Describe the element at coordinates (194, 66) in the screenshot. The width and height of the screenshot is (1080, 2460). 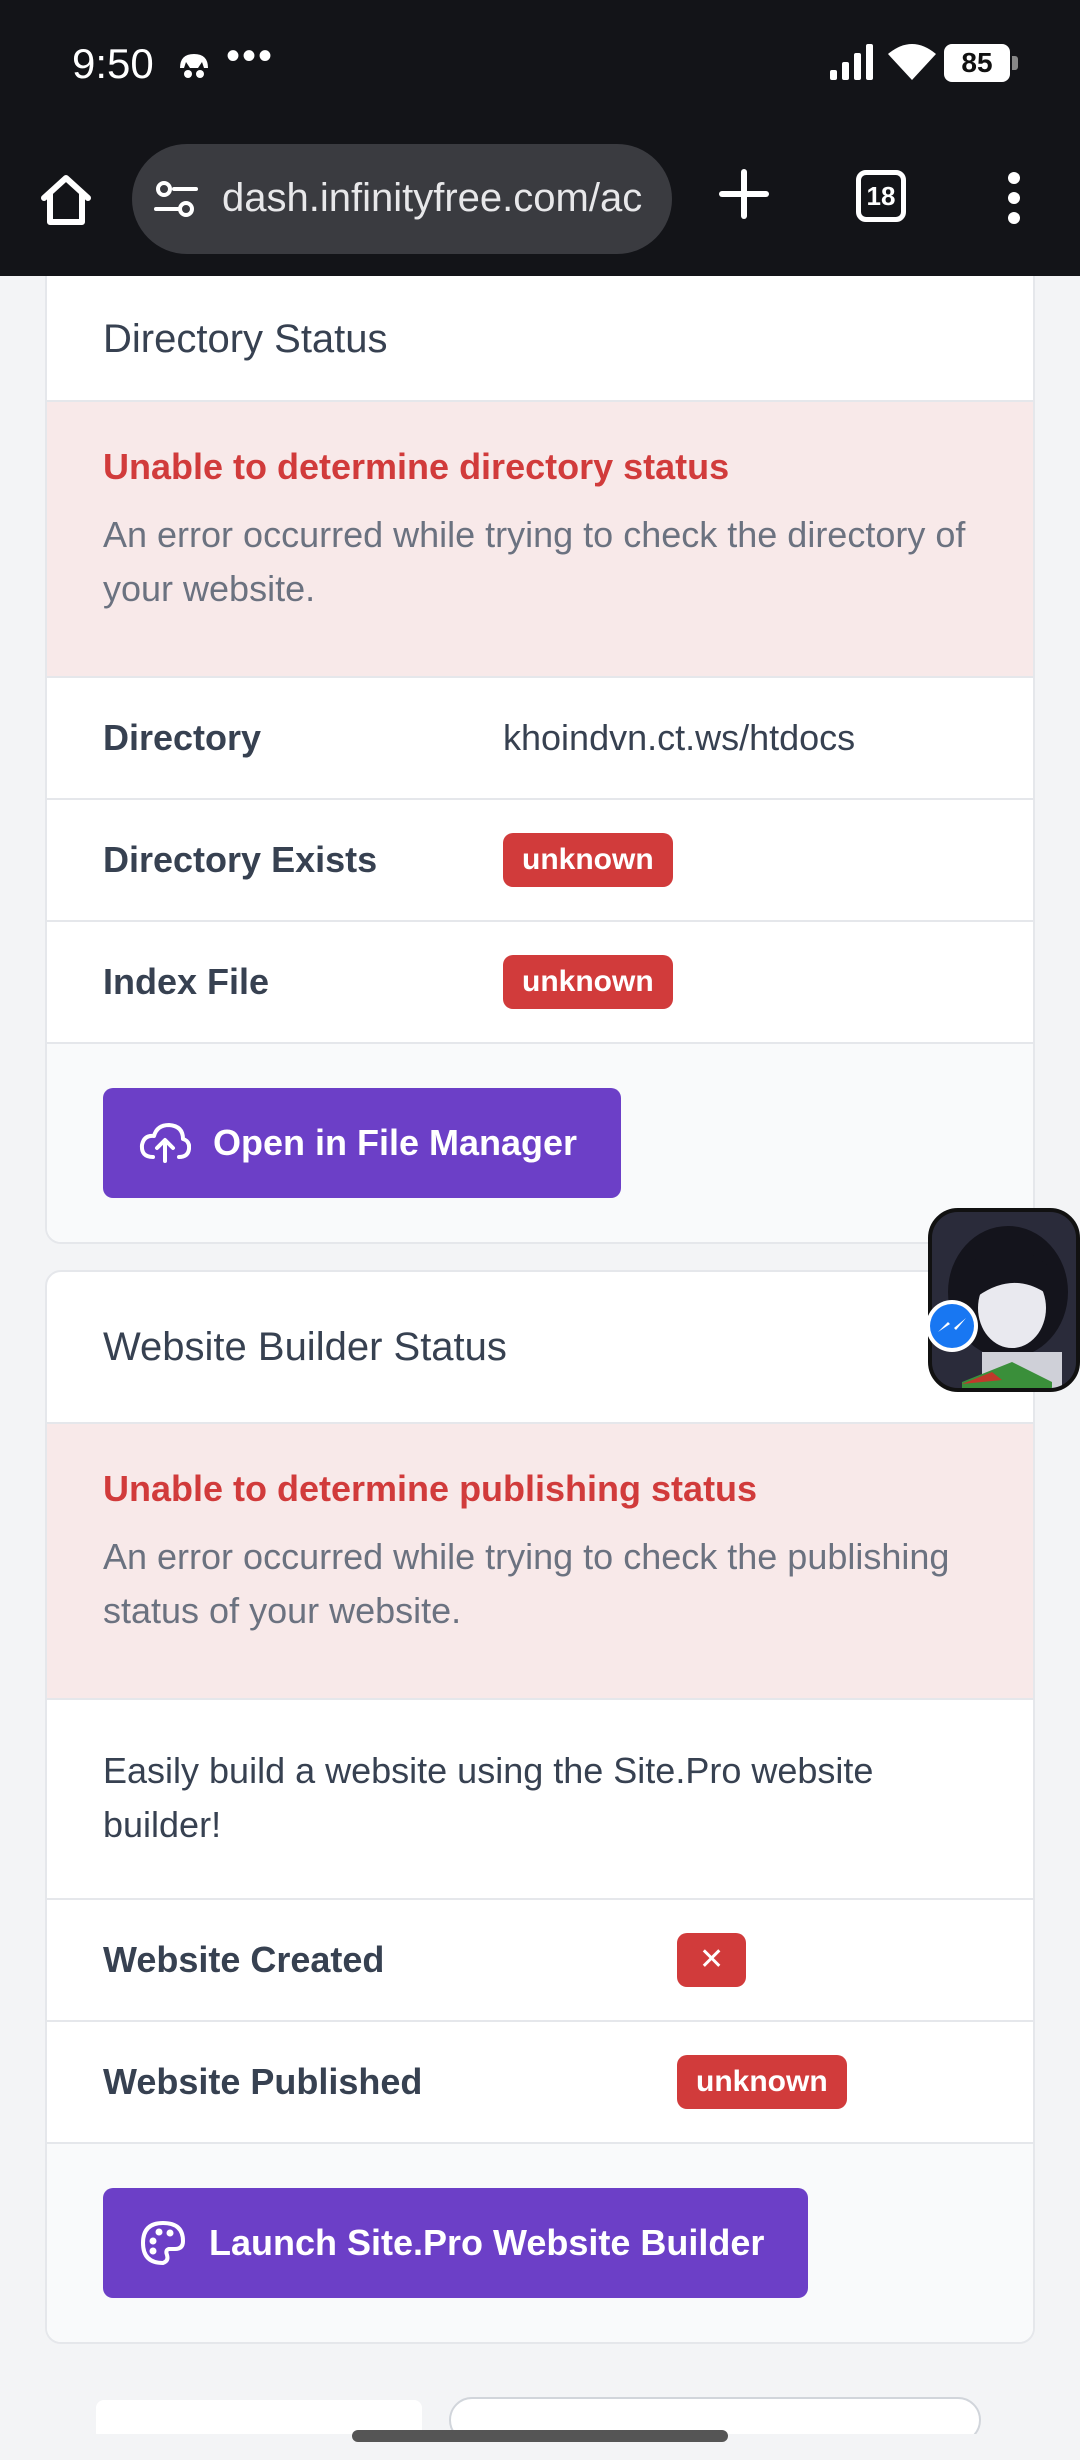
I see `notification-icon` at that location.